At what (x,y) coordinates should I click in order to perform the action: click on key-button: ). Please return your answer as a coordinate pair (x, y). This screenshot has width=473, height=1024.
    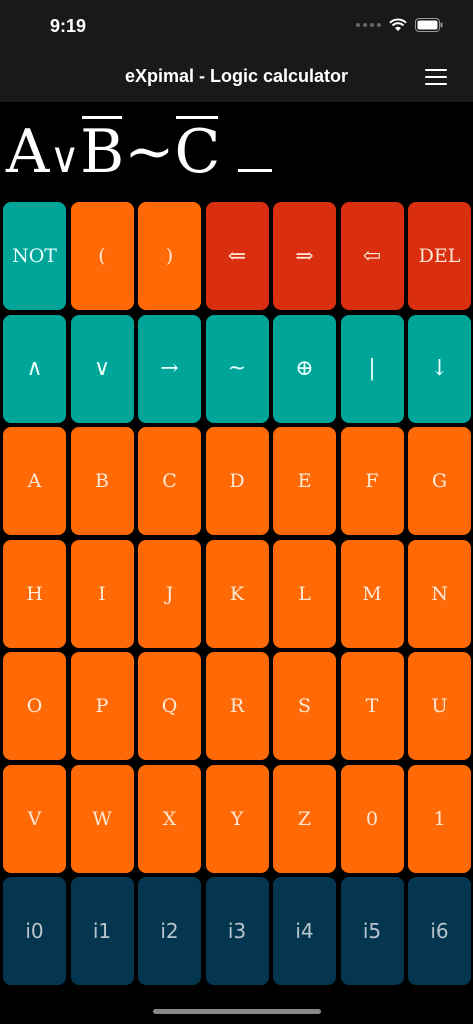
    Looking at the image, I should click on (169, 256).